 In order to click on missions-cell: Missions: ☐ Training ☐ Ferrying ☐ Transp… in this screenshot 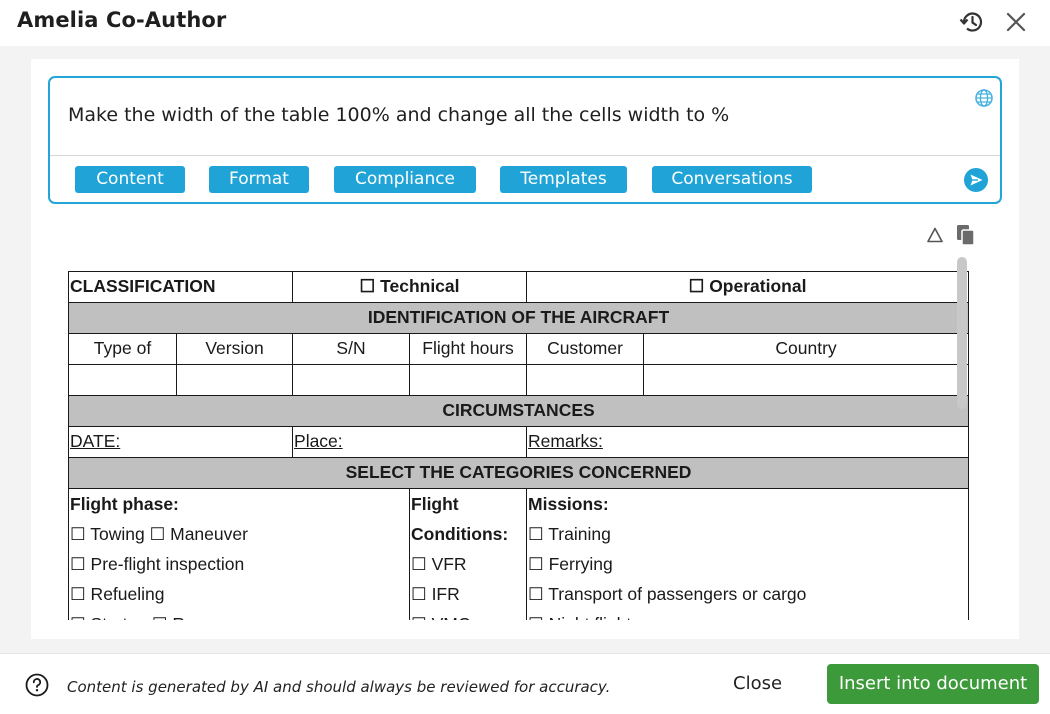, I will do `click(748, 554)`.